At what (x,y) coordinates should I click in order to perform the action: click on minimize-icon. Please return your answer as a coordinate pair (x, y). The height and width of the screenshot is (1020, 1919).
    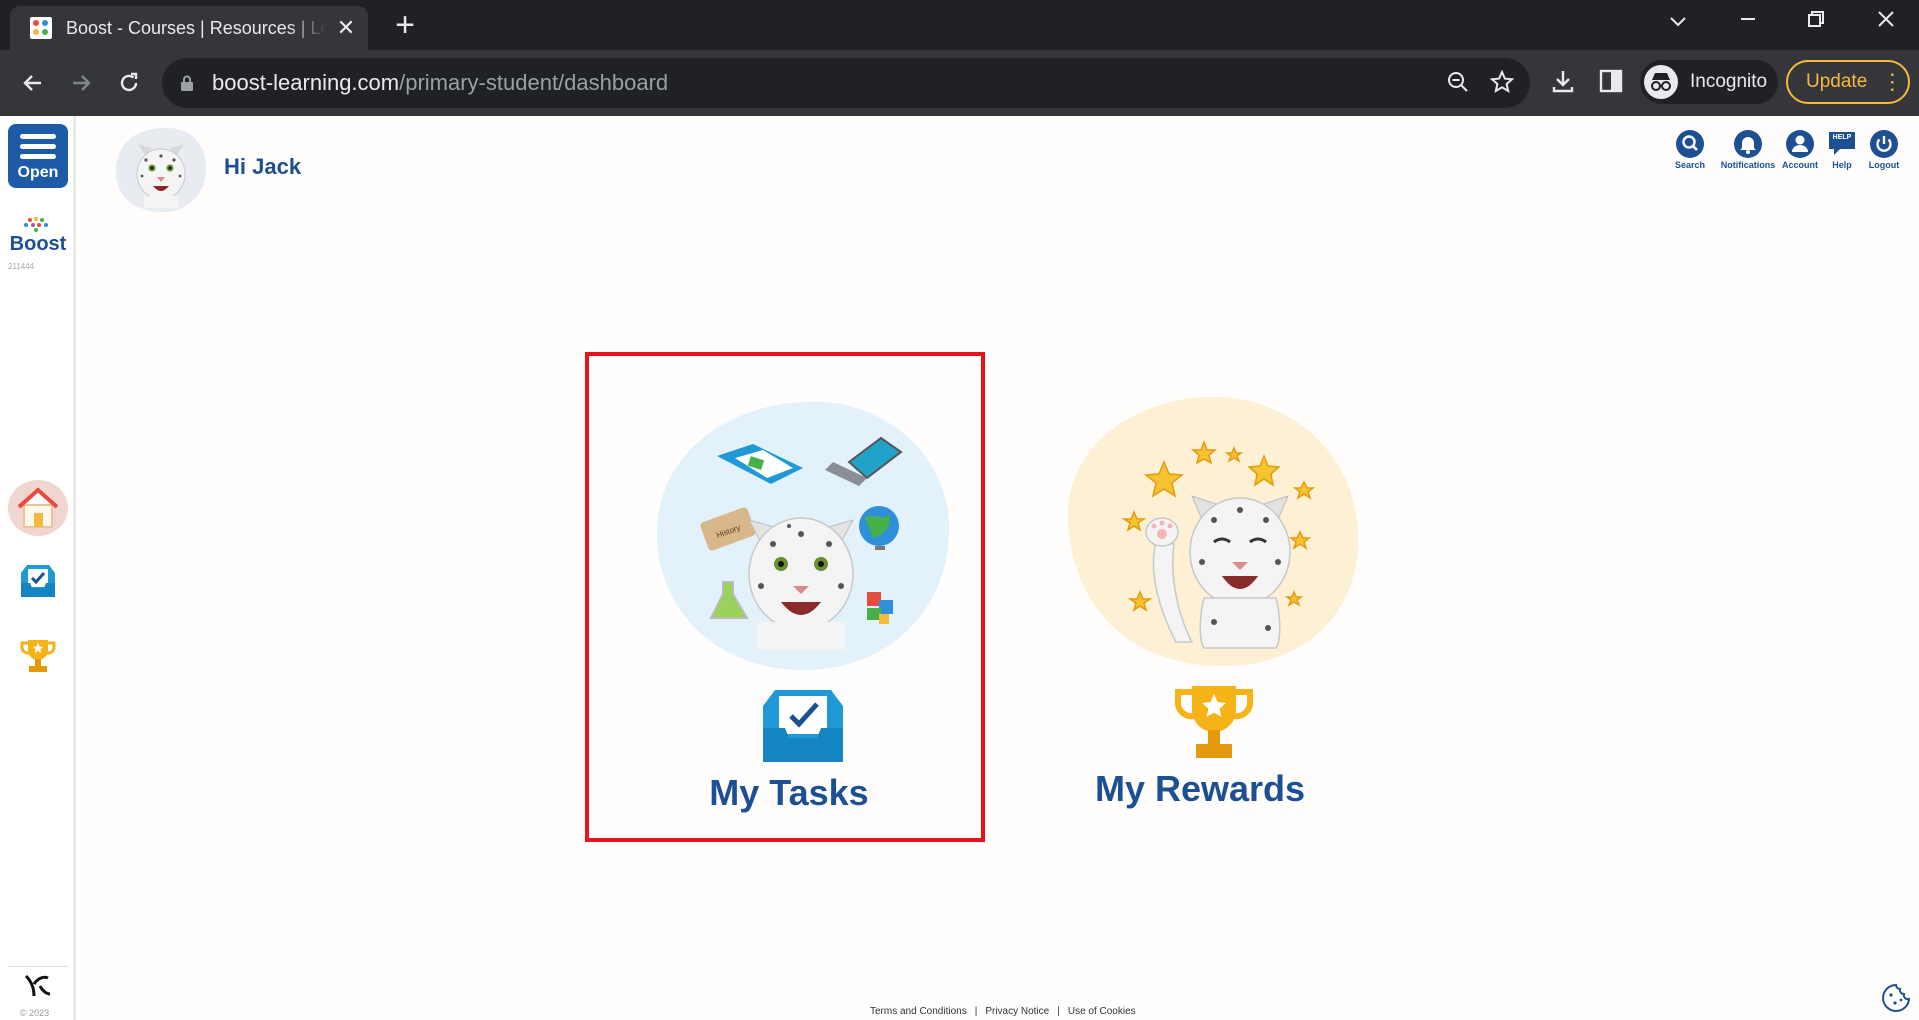
    Looking at the image, I should click on (1748, 21).